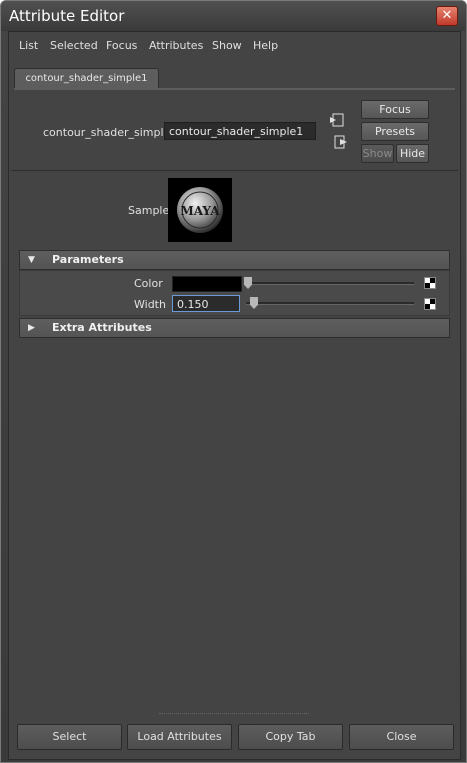 The image size is (467, 763). I want to click on color-slider-track, so click(330, 283).